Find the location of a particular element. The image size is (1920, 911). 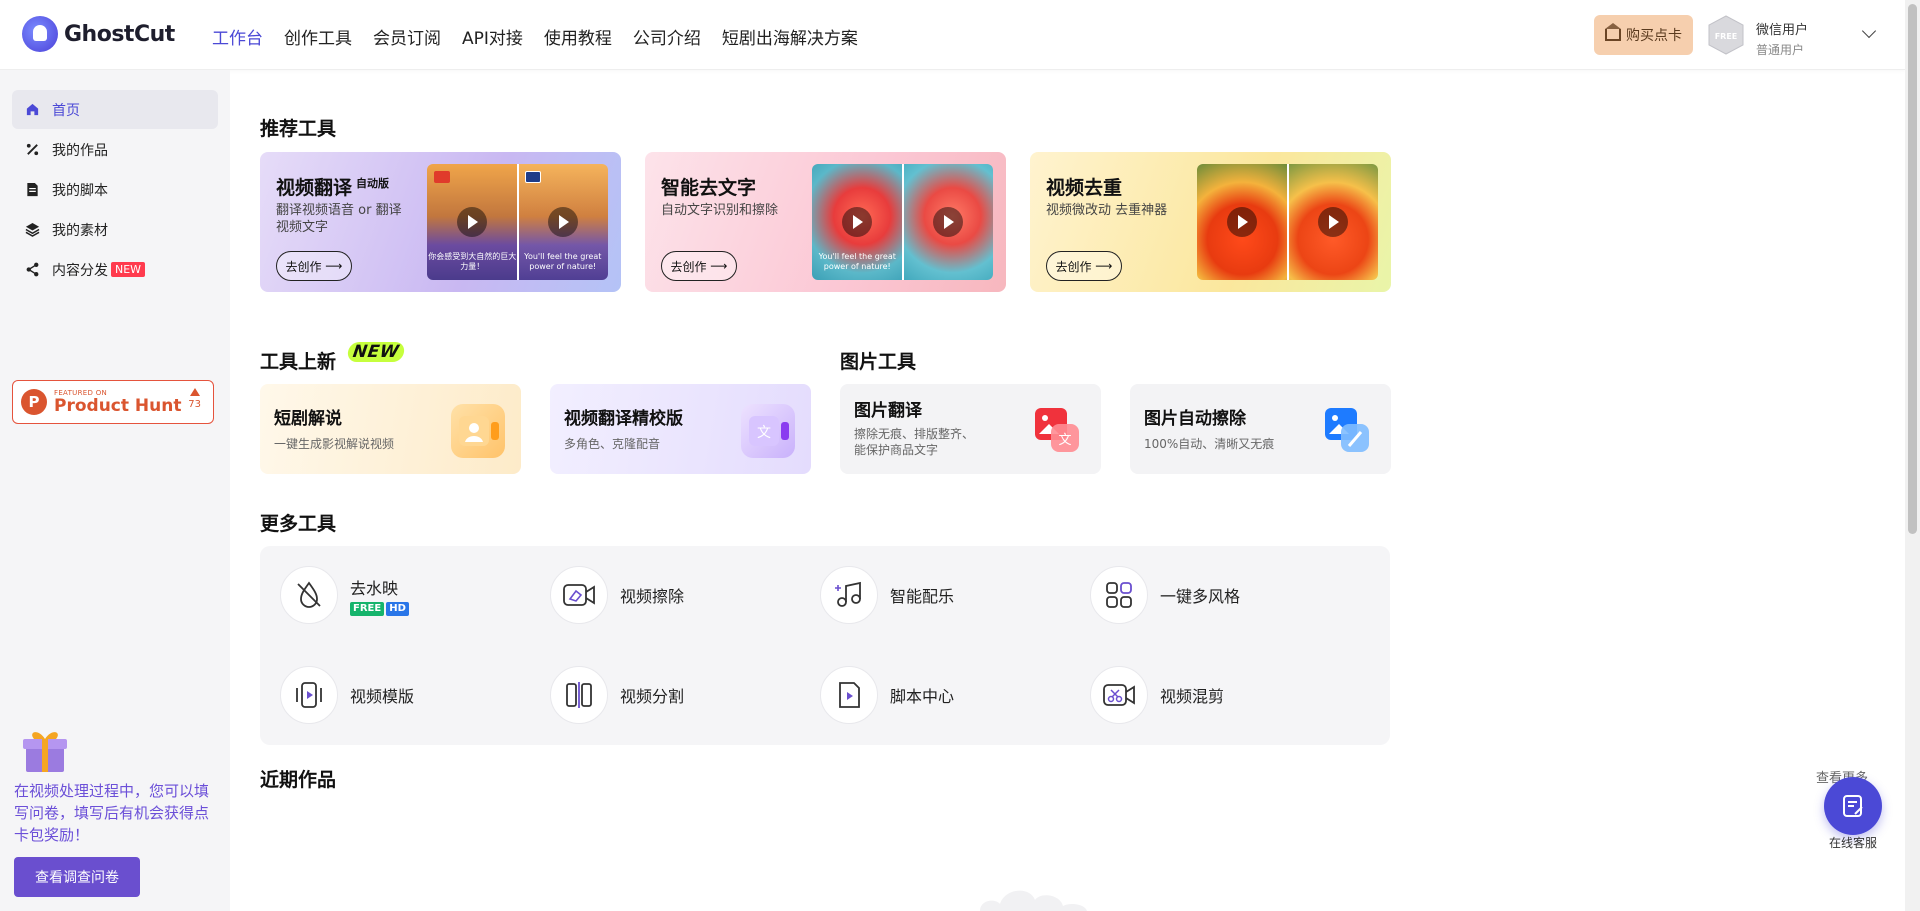

card-title-text: 视频翻译 is located at coordinates (314, 188).